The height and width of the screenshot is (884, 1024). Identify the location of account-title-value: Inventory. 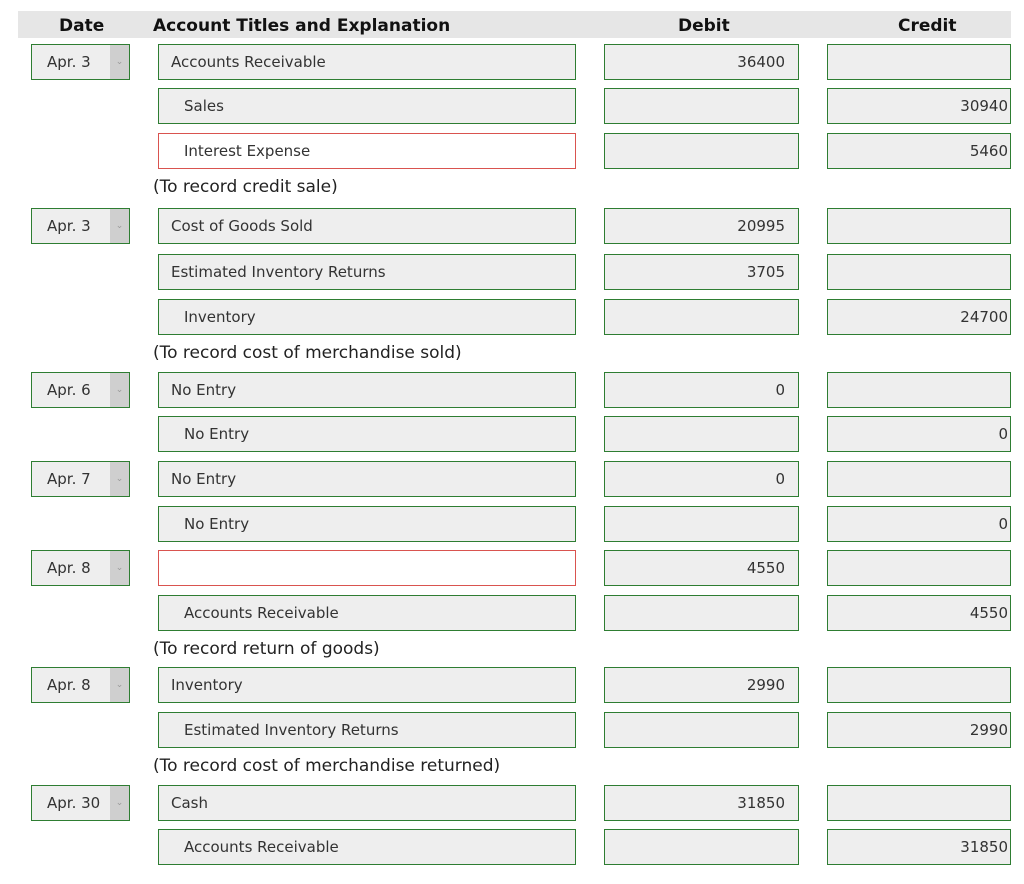
(207, 685).